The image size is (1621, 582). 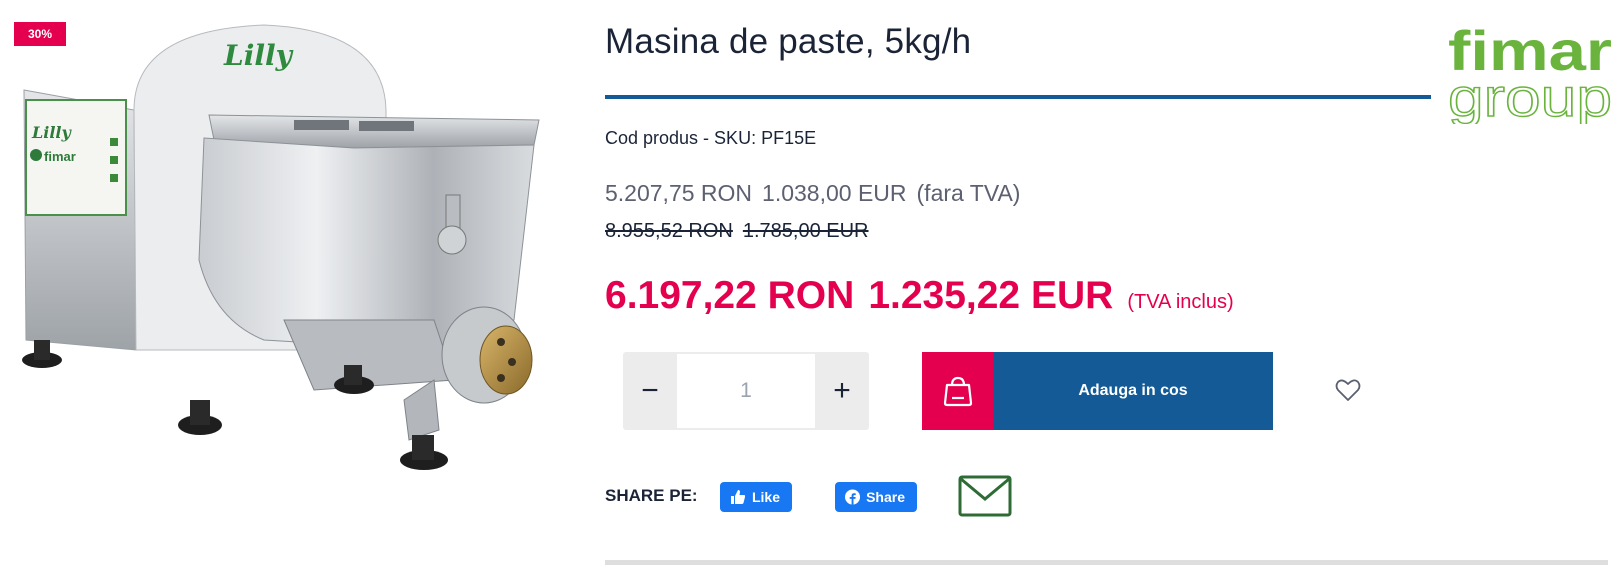 What do you see at coordinates (765, 497) in the screenshot?
I see `like-label: Like` at bounding box center [765, 497].